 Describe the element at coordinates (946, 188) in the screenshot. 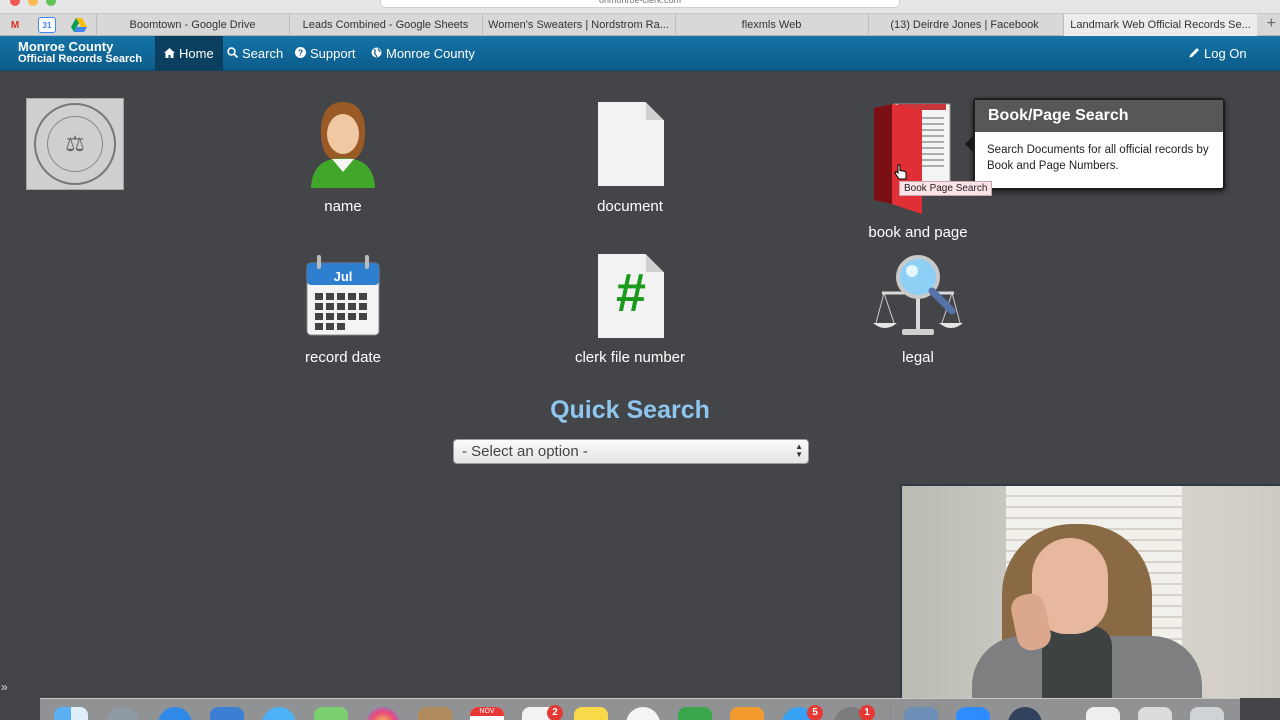

I see `hover-tooltip: Book Page Search` at that location.